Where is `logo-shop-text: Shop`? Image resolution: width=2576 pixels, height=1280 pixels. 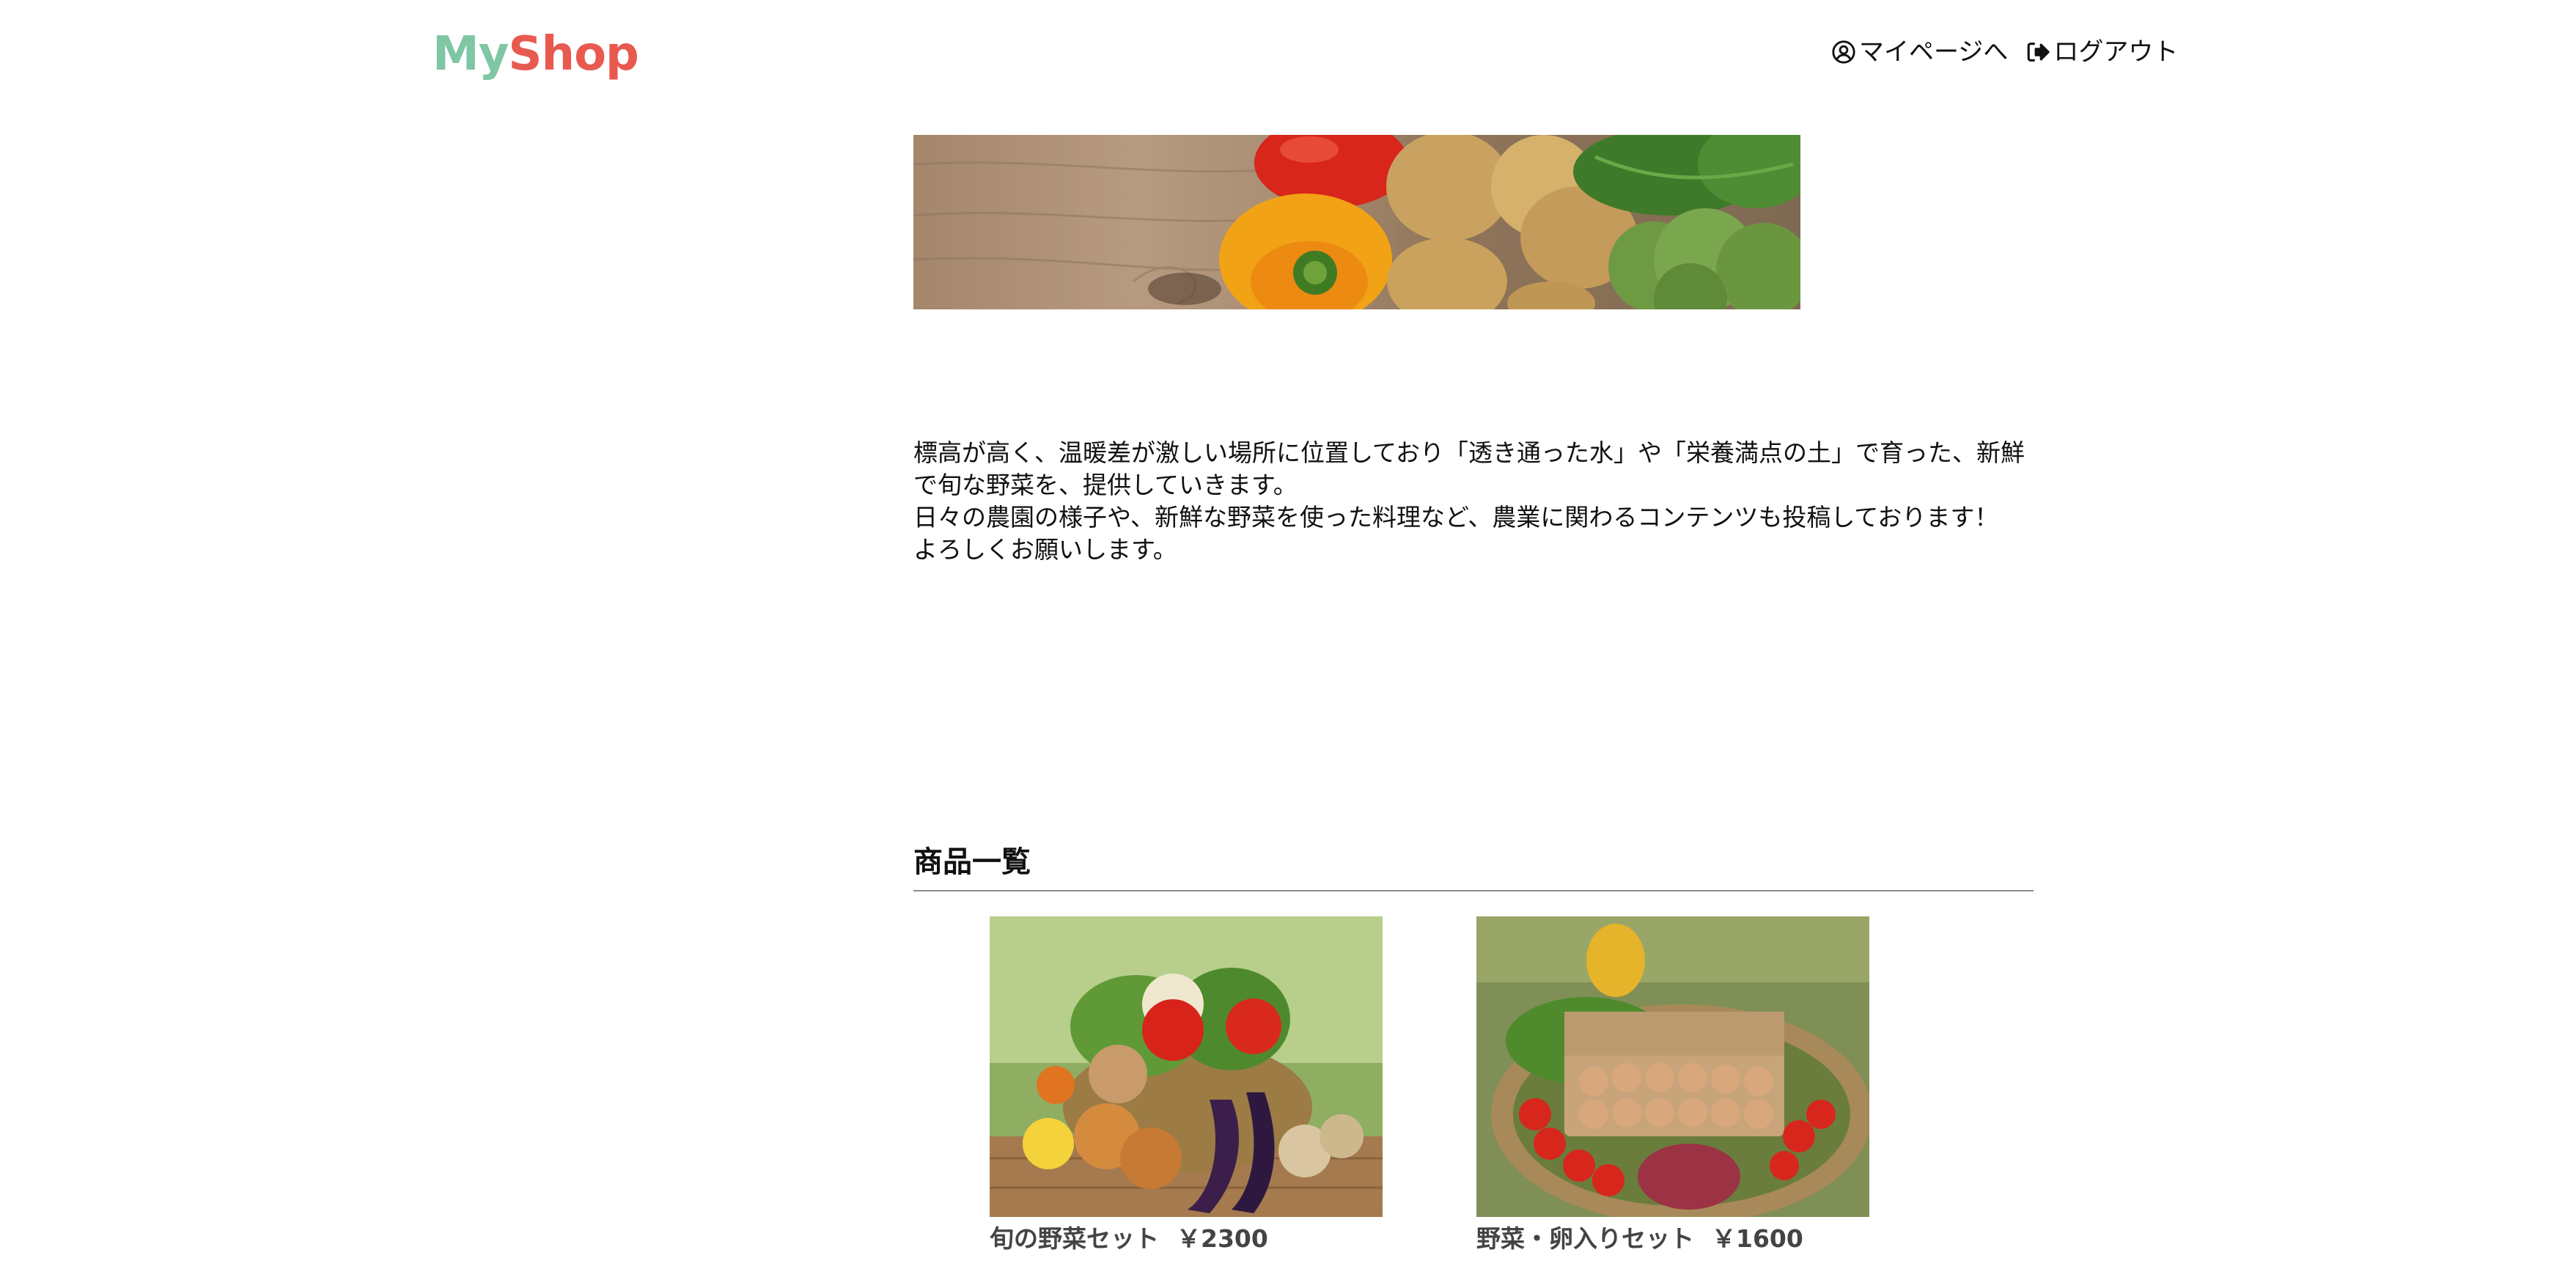 logo-shop-text: Shop is located at coordinates (573, 54).